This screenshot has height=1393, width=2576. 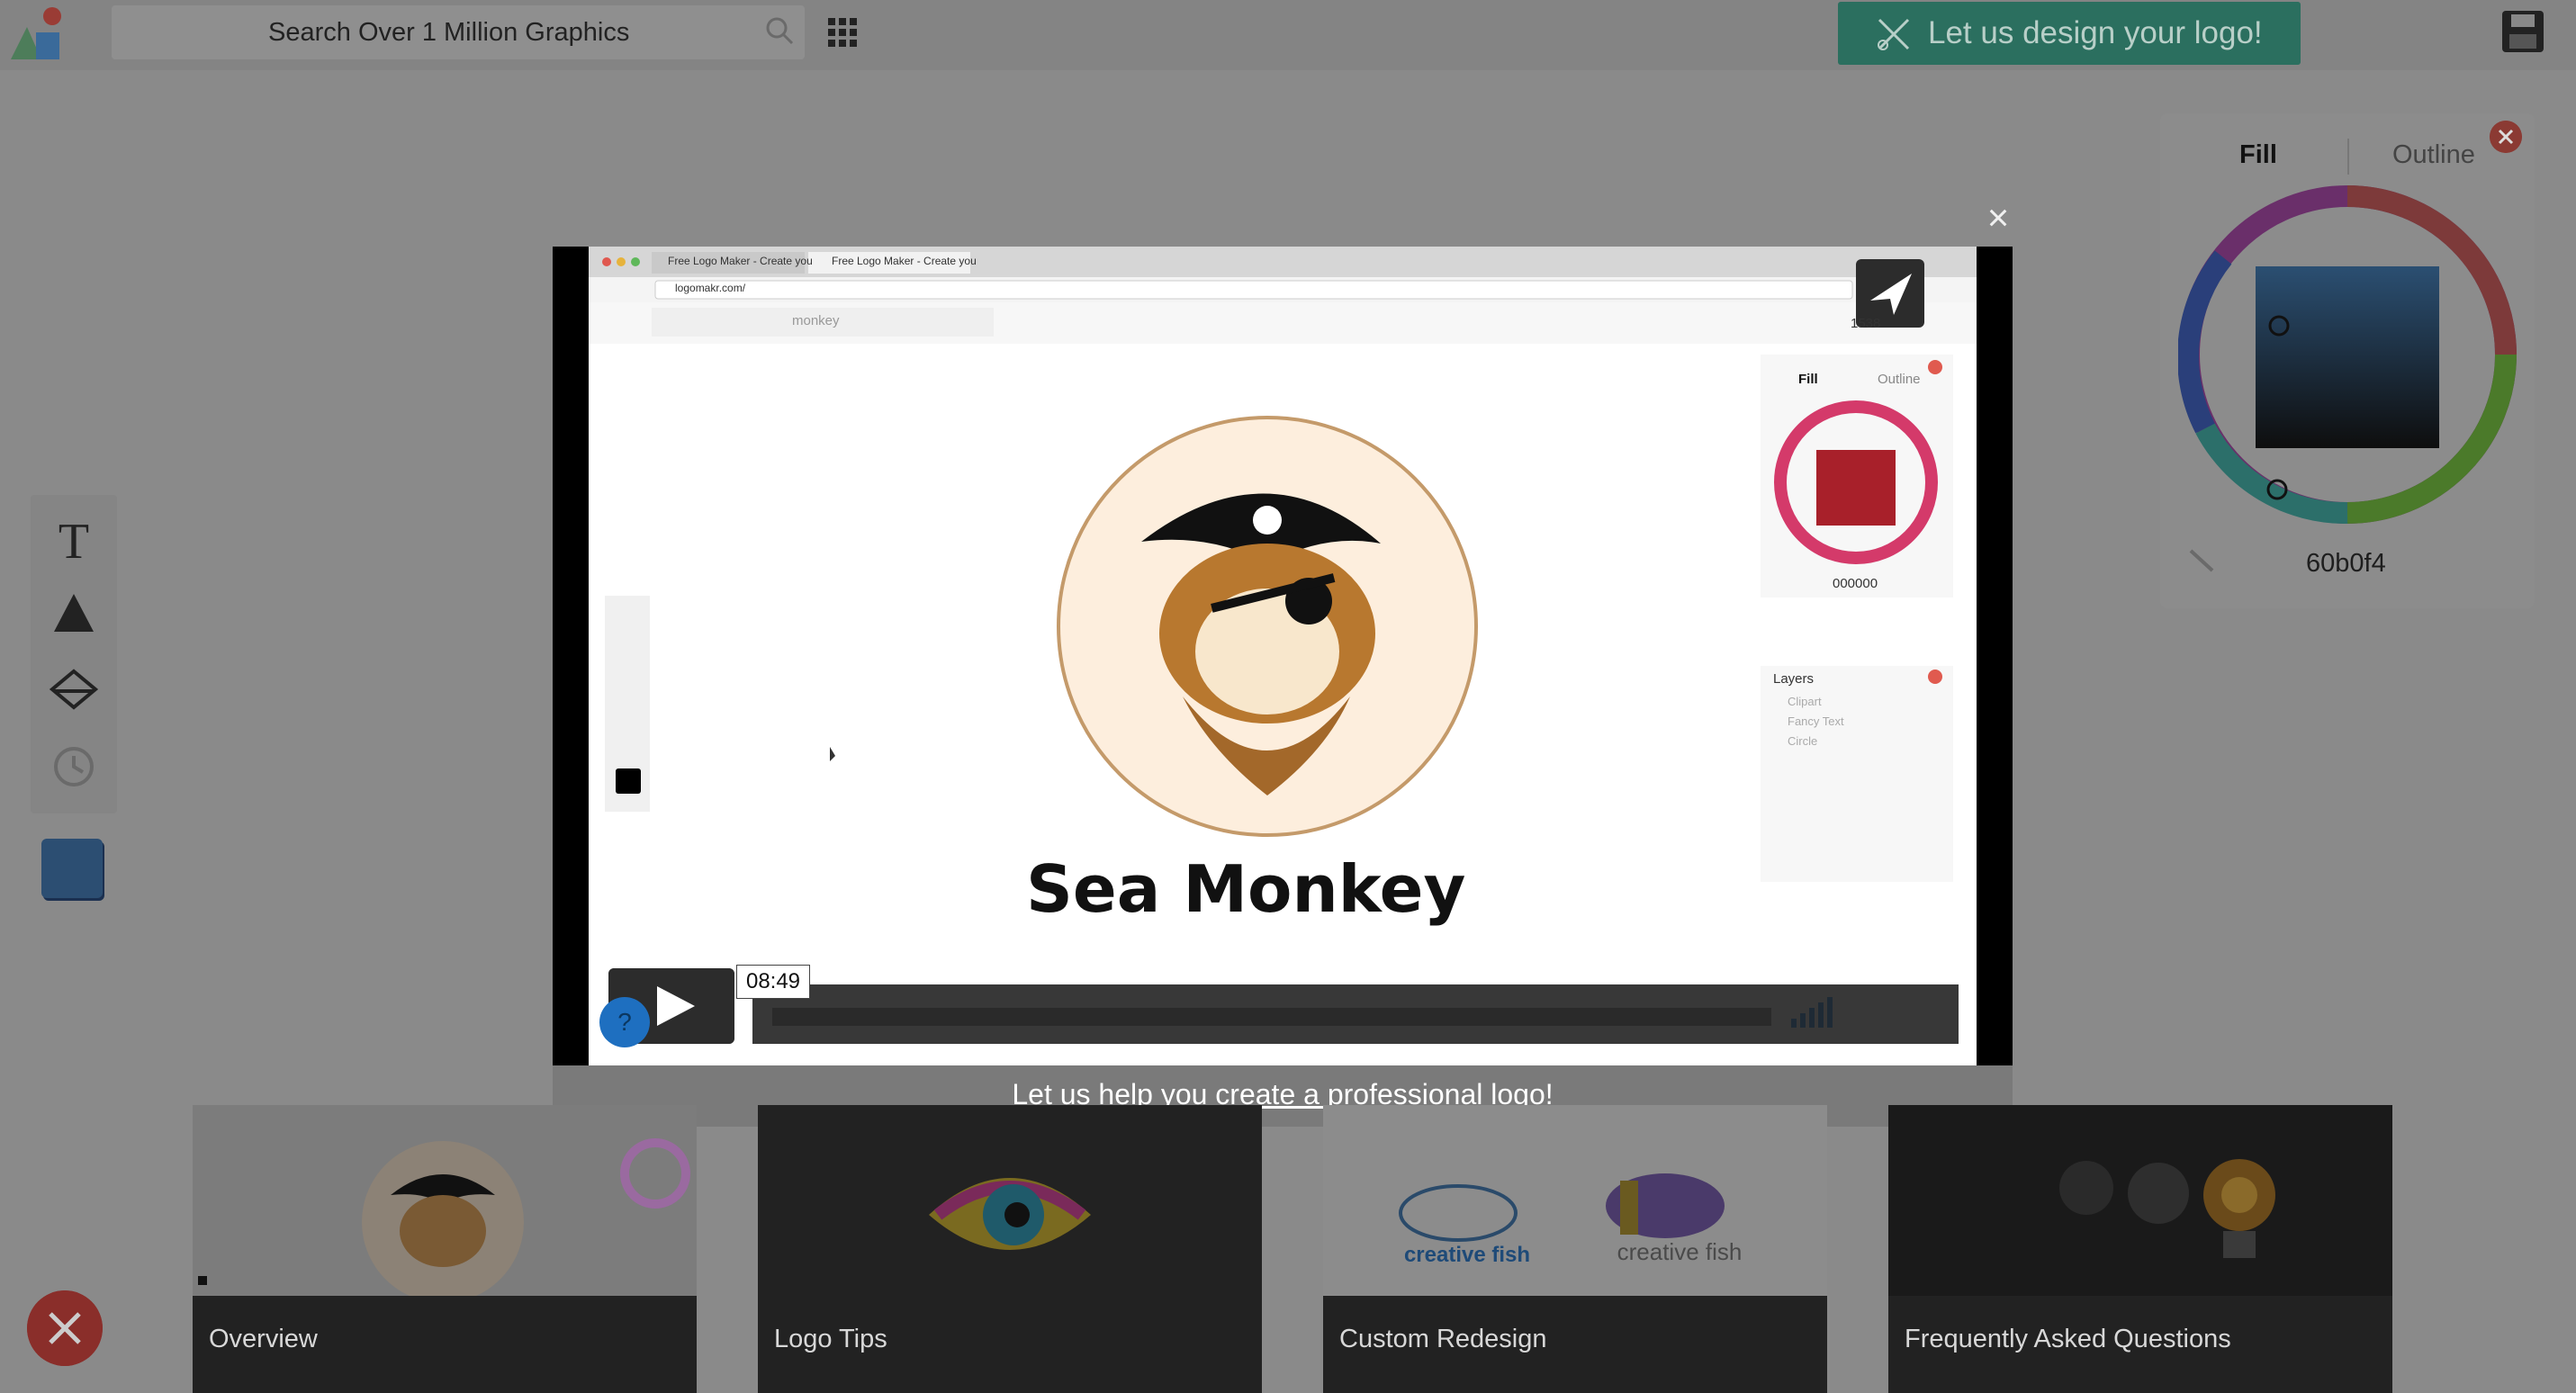 I want to click on exit-close-icon, so click(x=65, y=1328).